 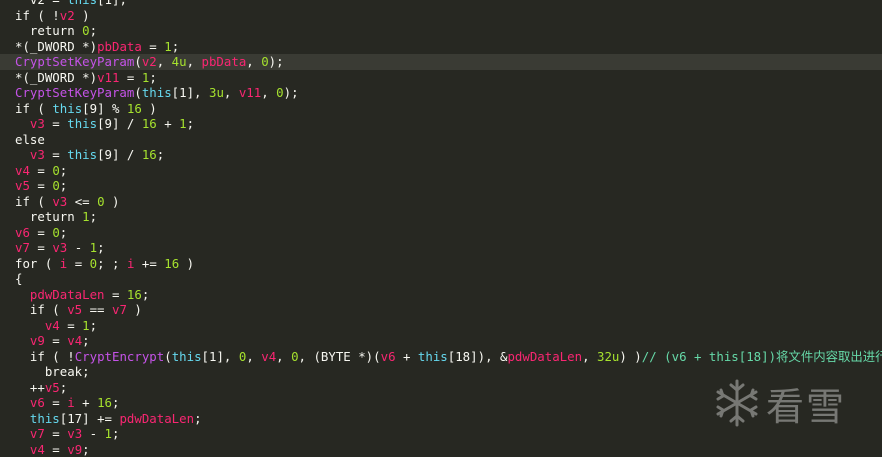 What do you see at coordinates (441, 186) in the screenshot?
I see `code-line: v5 = 0;` at bounding box center [441, 186].